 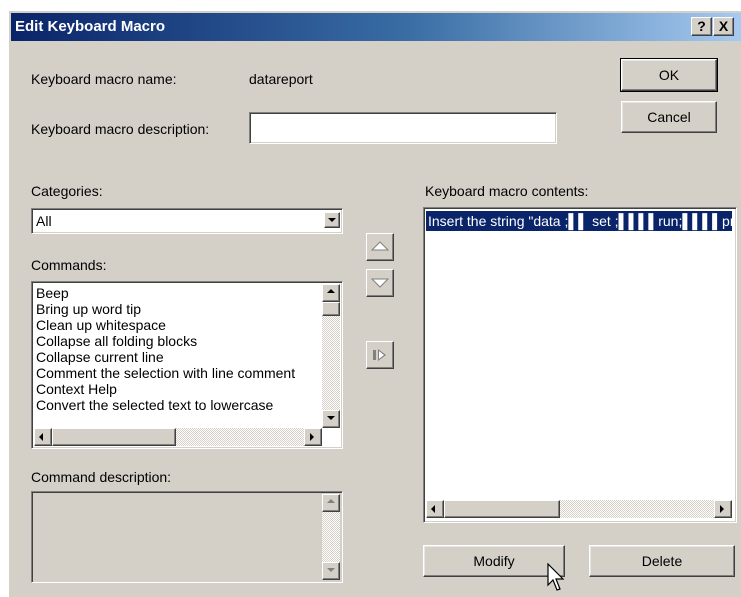 I want to click on list-item: Collapse all folding blocks, so click(x=176, y=341).